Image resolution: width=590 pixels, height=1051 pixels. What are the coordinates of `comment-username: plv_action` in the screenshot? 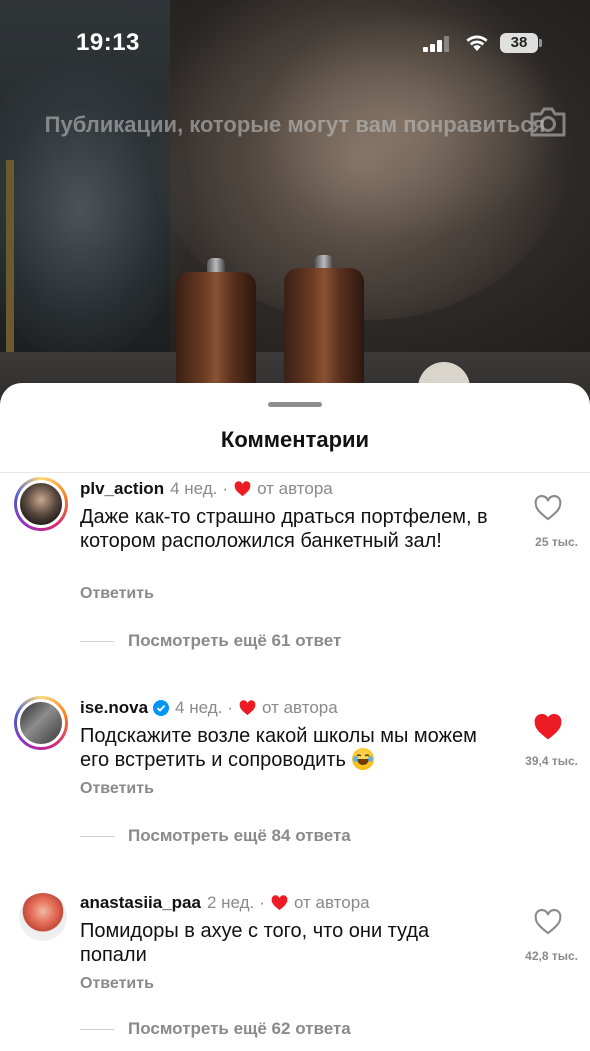 It's located at (122, 489).